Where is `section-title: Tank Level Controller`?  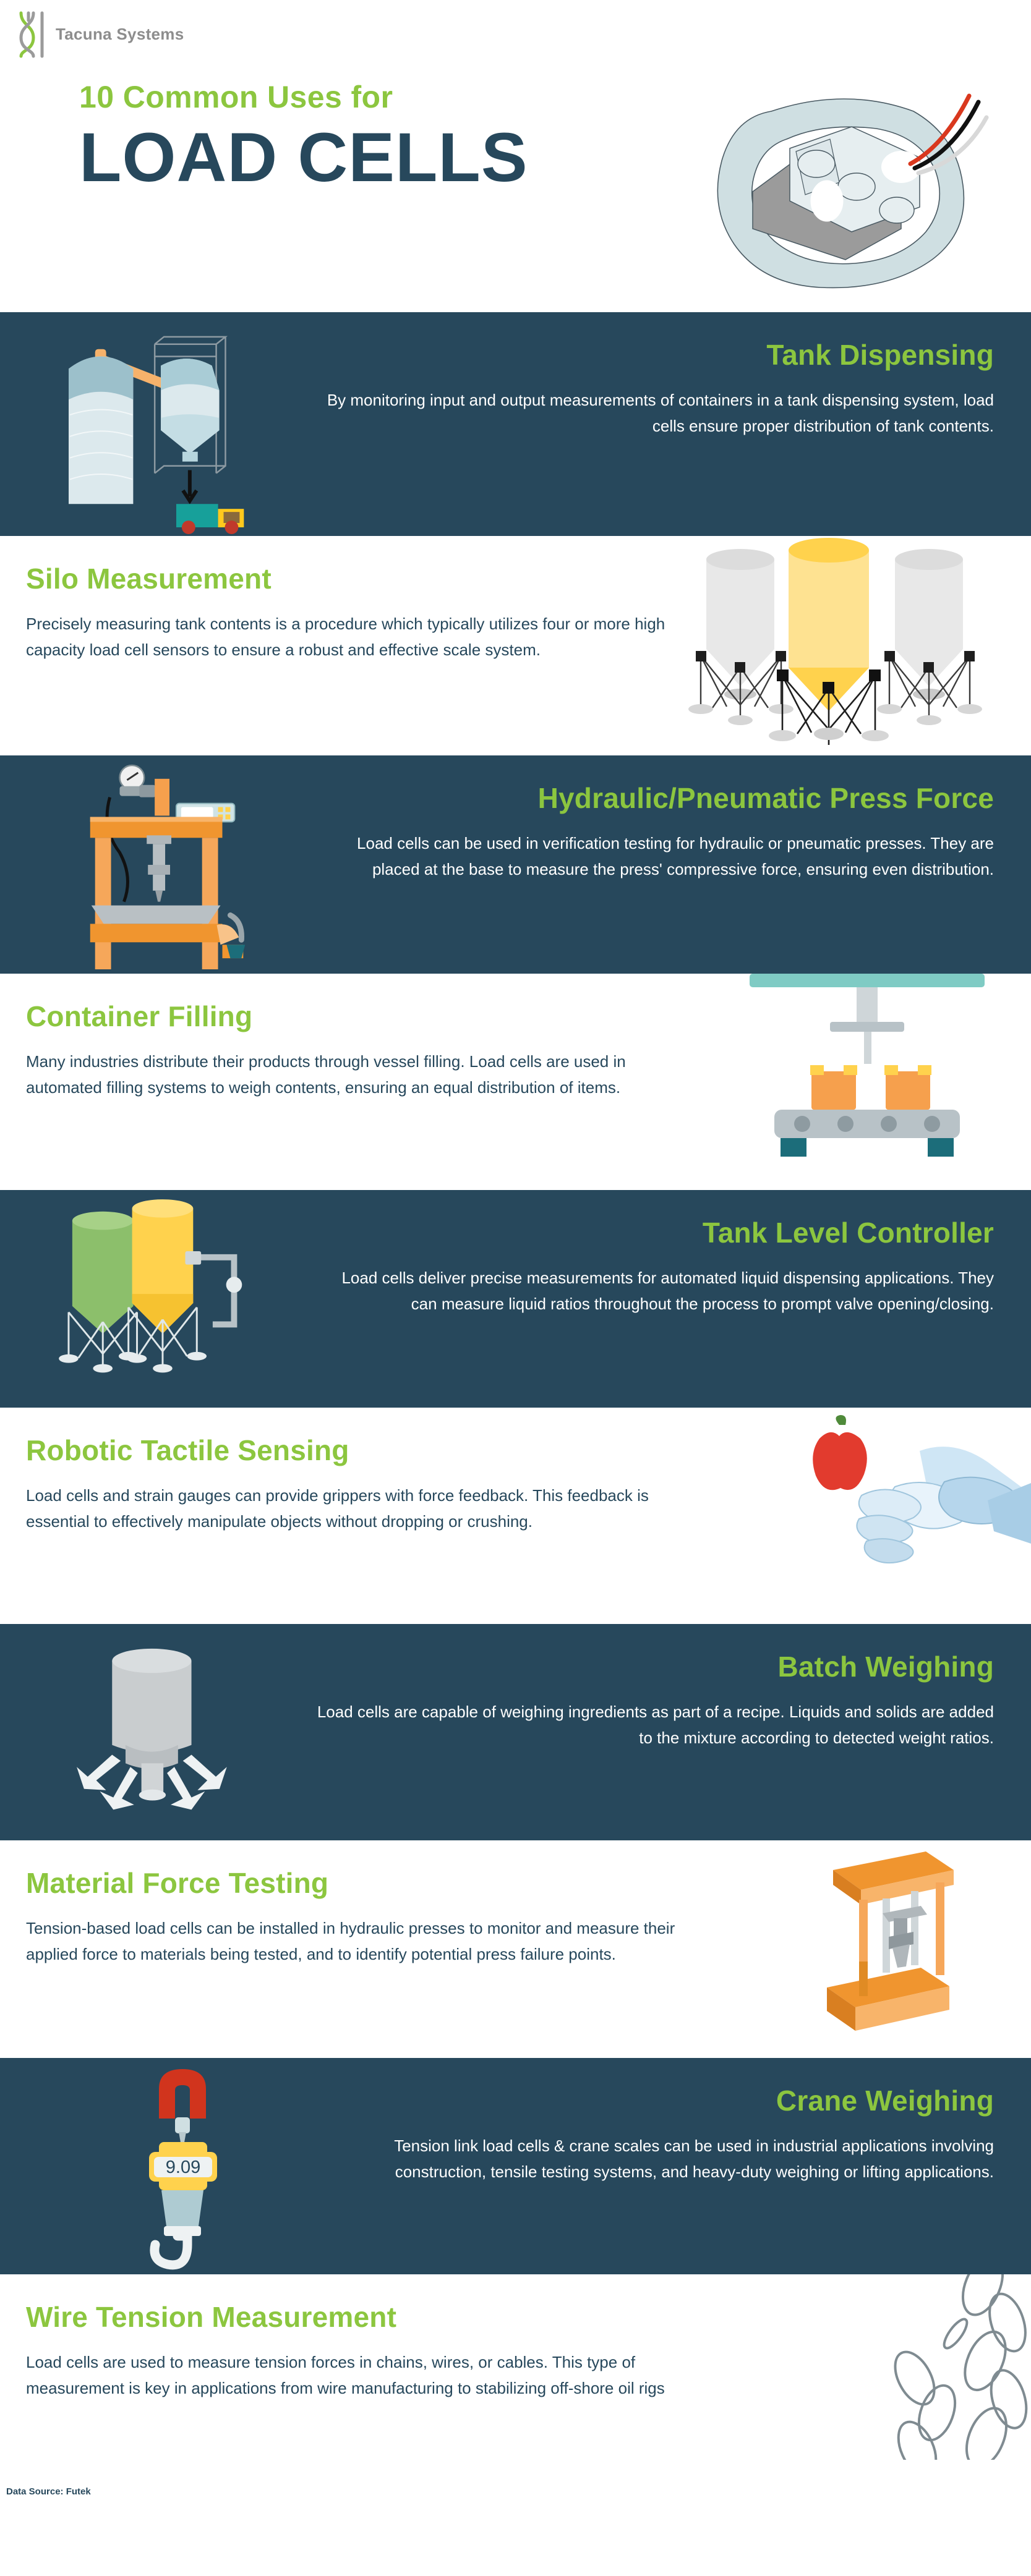
section-title: Tank Level Controller is located at coordinates (848, 1233).